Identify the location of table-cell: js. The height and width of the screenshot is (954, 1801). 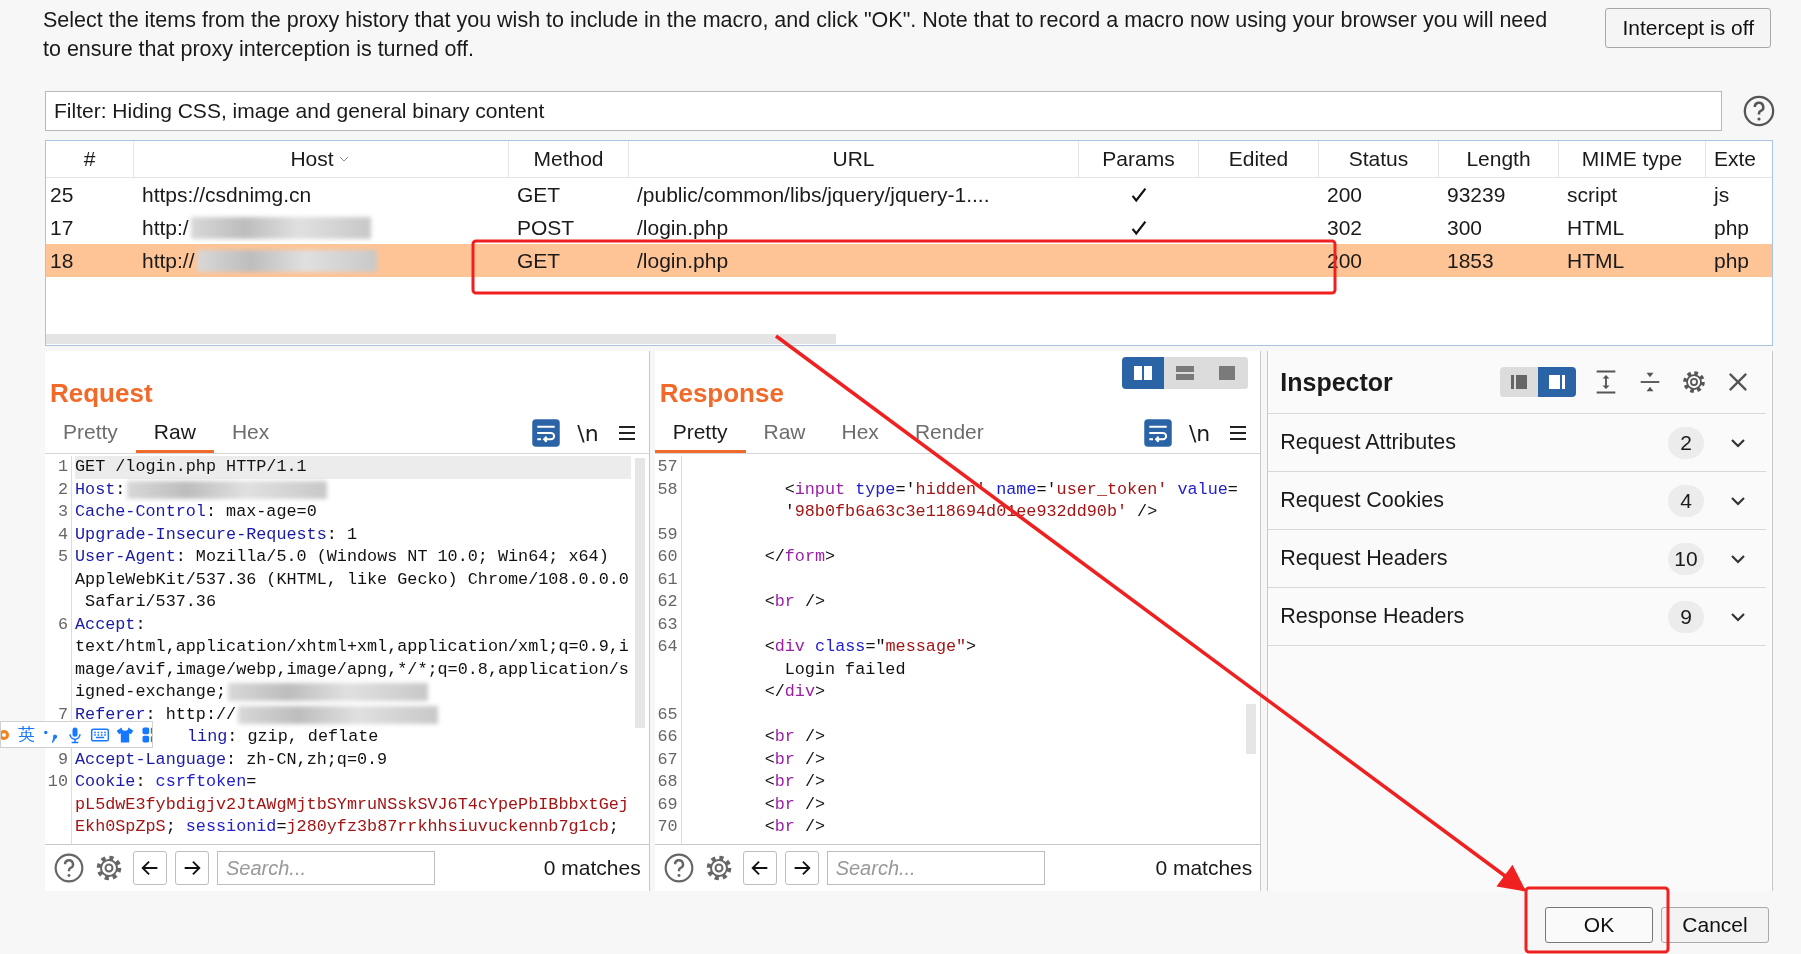
(1722, 194).